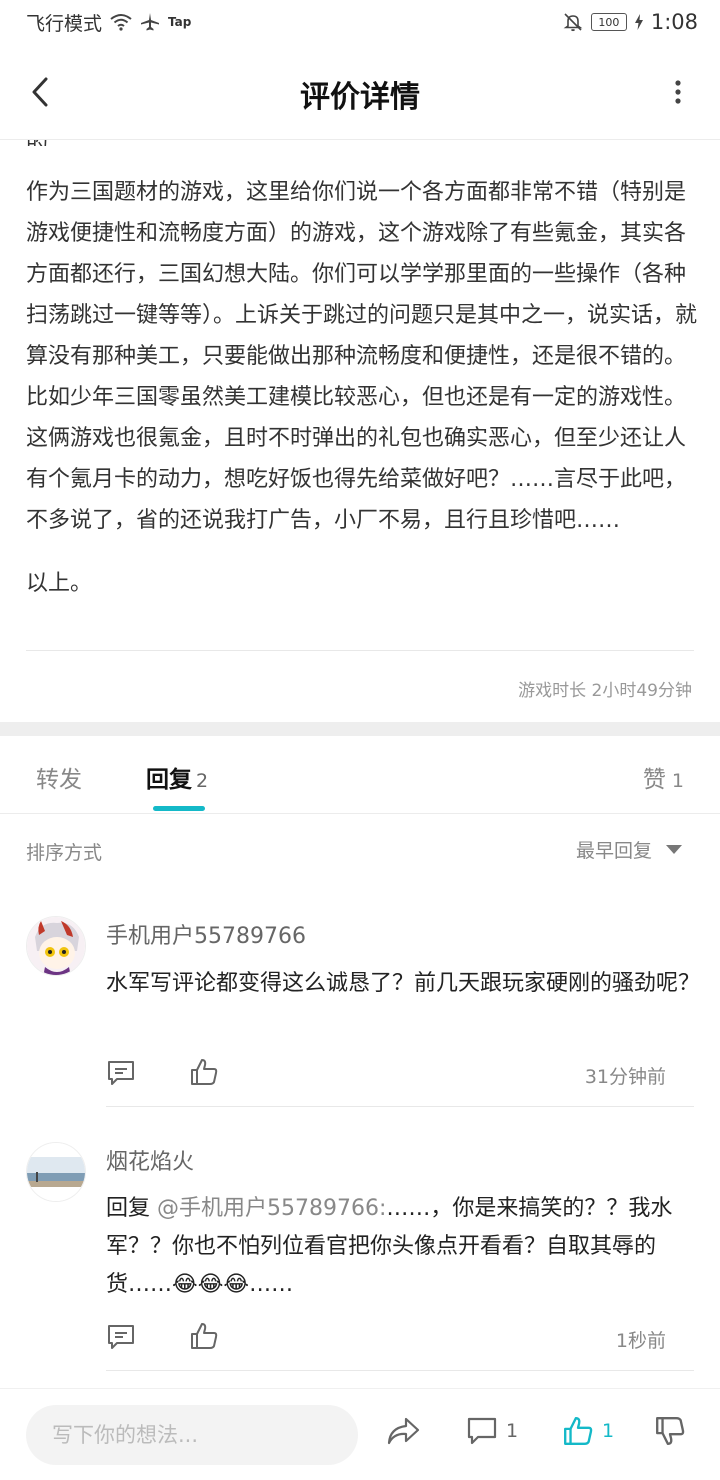  I want to click on sort-value: 最早回复, so click(613, 851).